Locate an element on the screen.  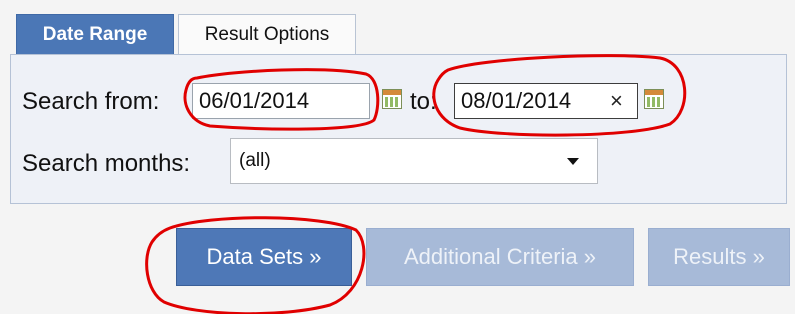
date-to-input: 08/01/2014 × is located at coordinates (546, 101).